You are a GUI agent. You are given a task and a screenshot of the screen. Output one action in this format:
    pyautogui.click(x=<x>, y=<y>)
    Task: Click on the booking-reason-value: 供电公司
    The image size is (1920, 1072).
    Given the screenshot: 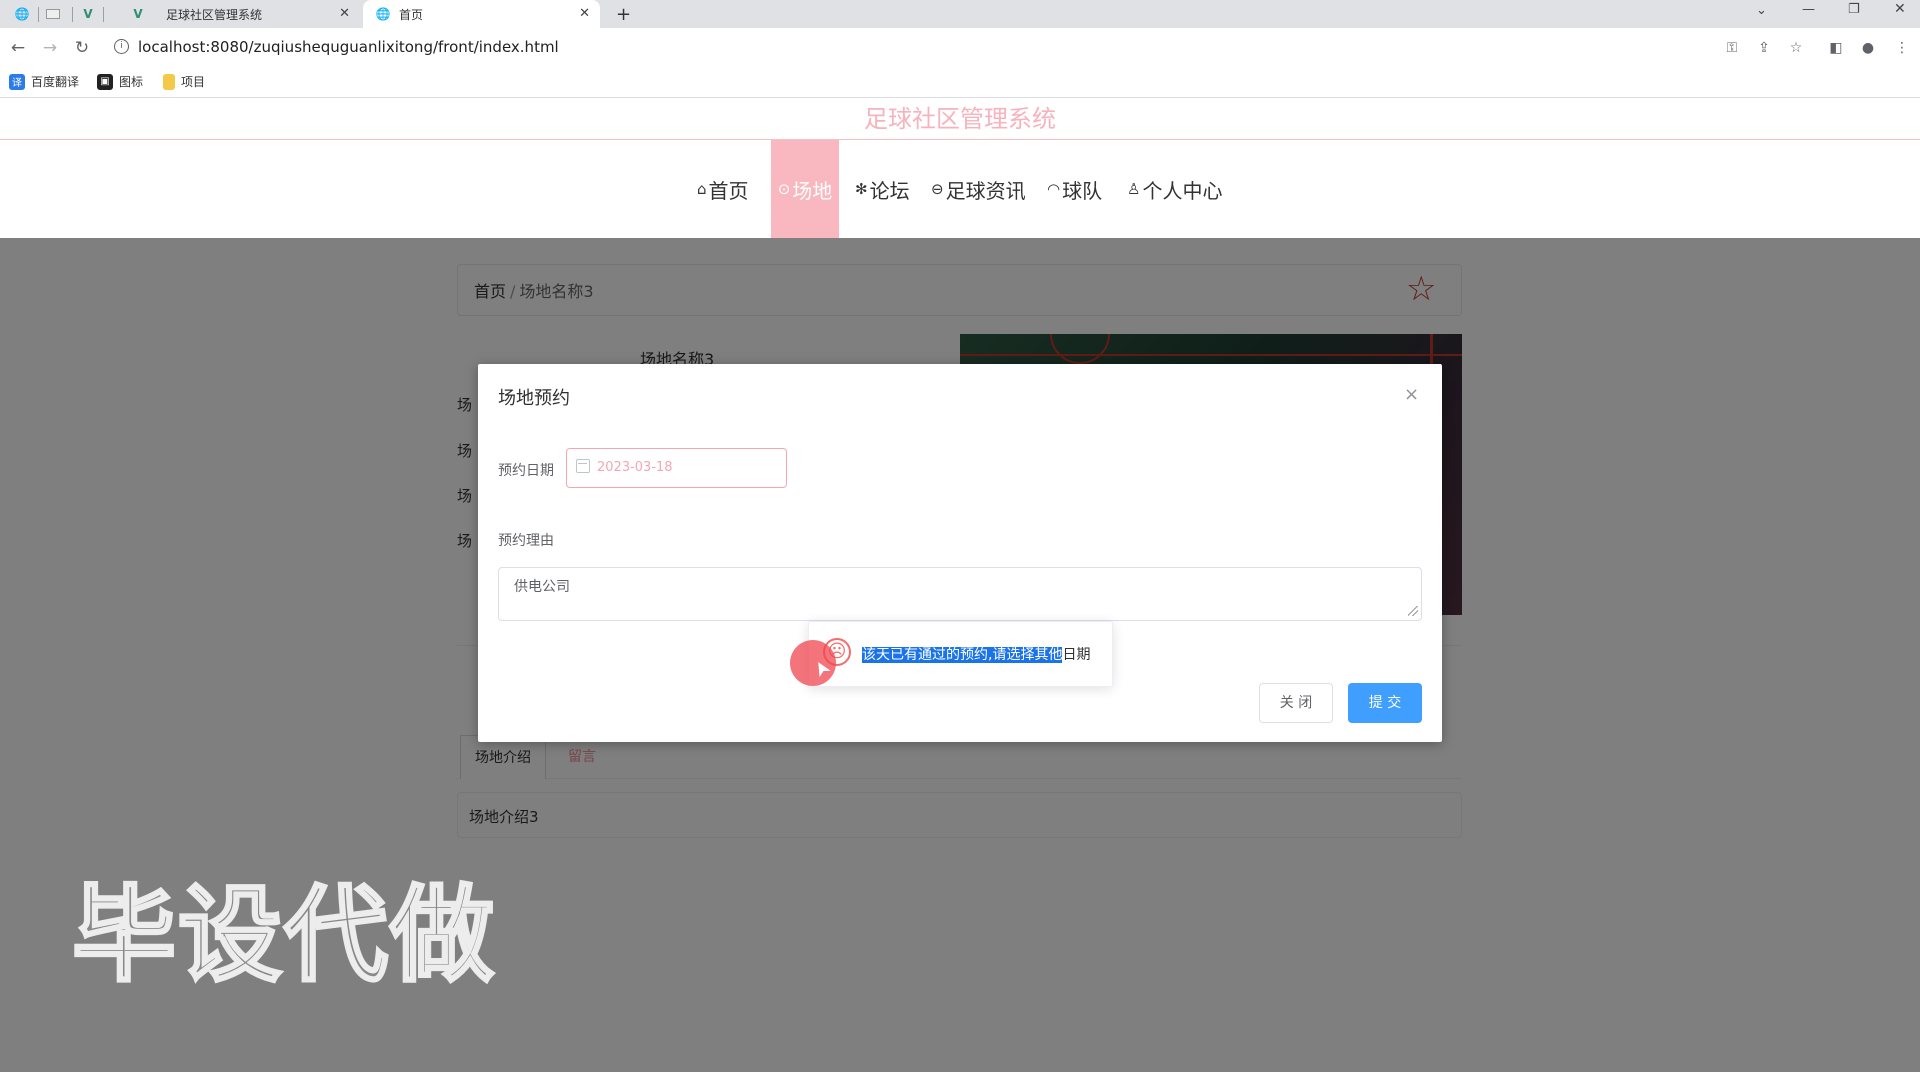 What is the action you would take?
    pyautogui.click(x=542, y=587)
    